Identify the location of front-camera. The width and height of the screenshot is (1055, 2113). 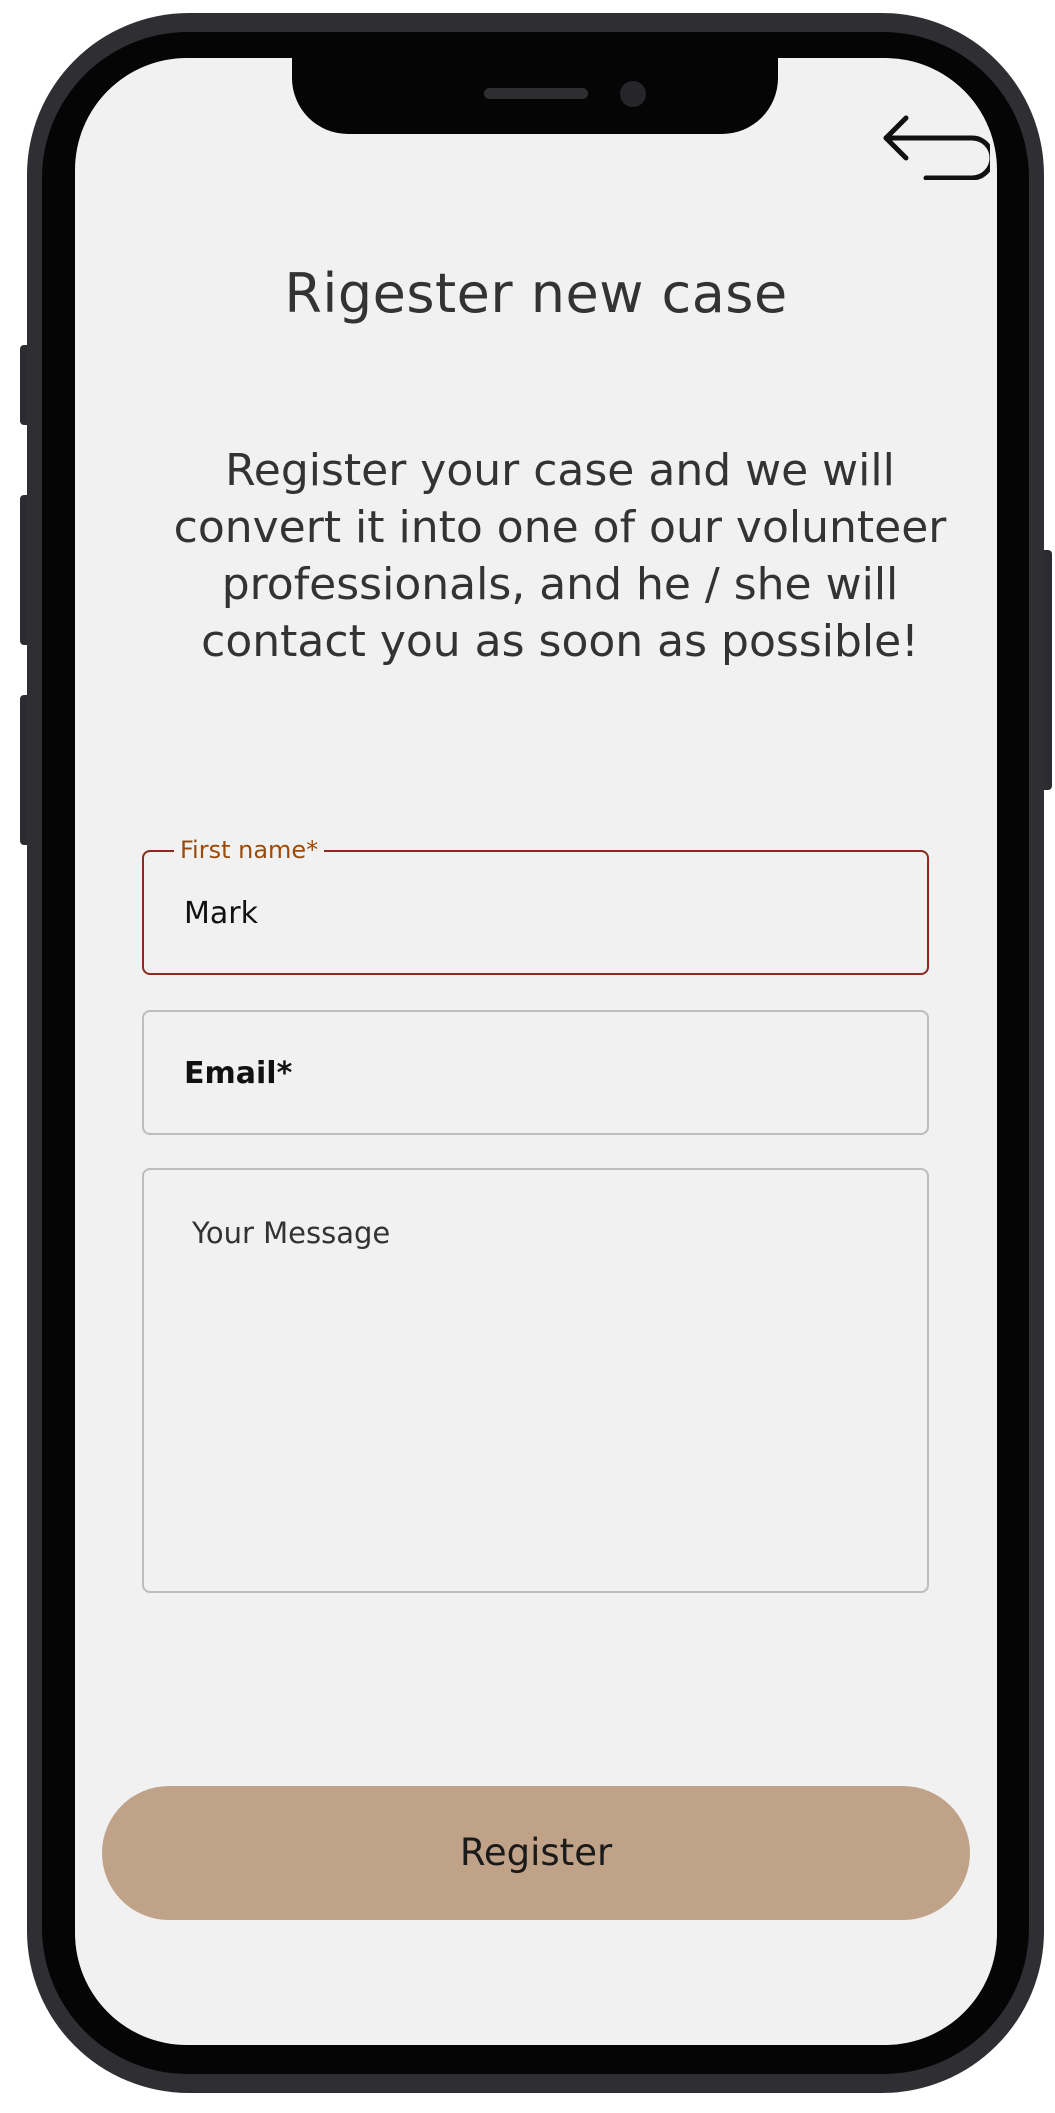
(633, 94).